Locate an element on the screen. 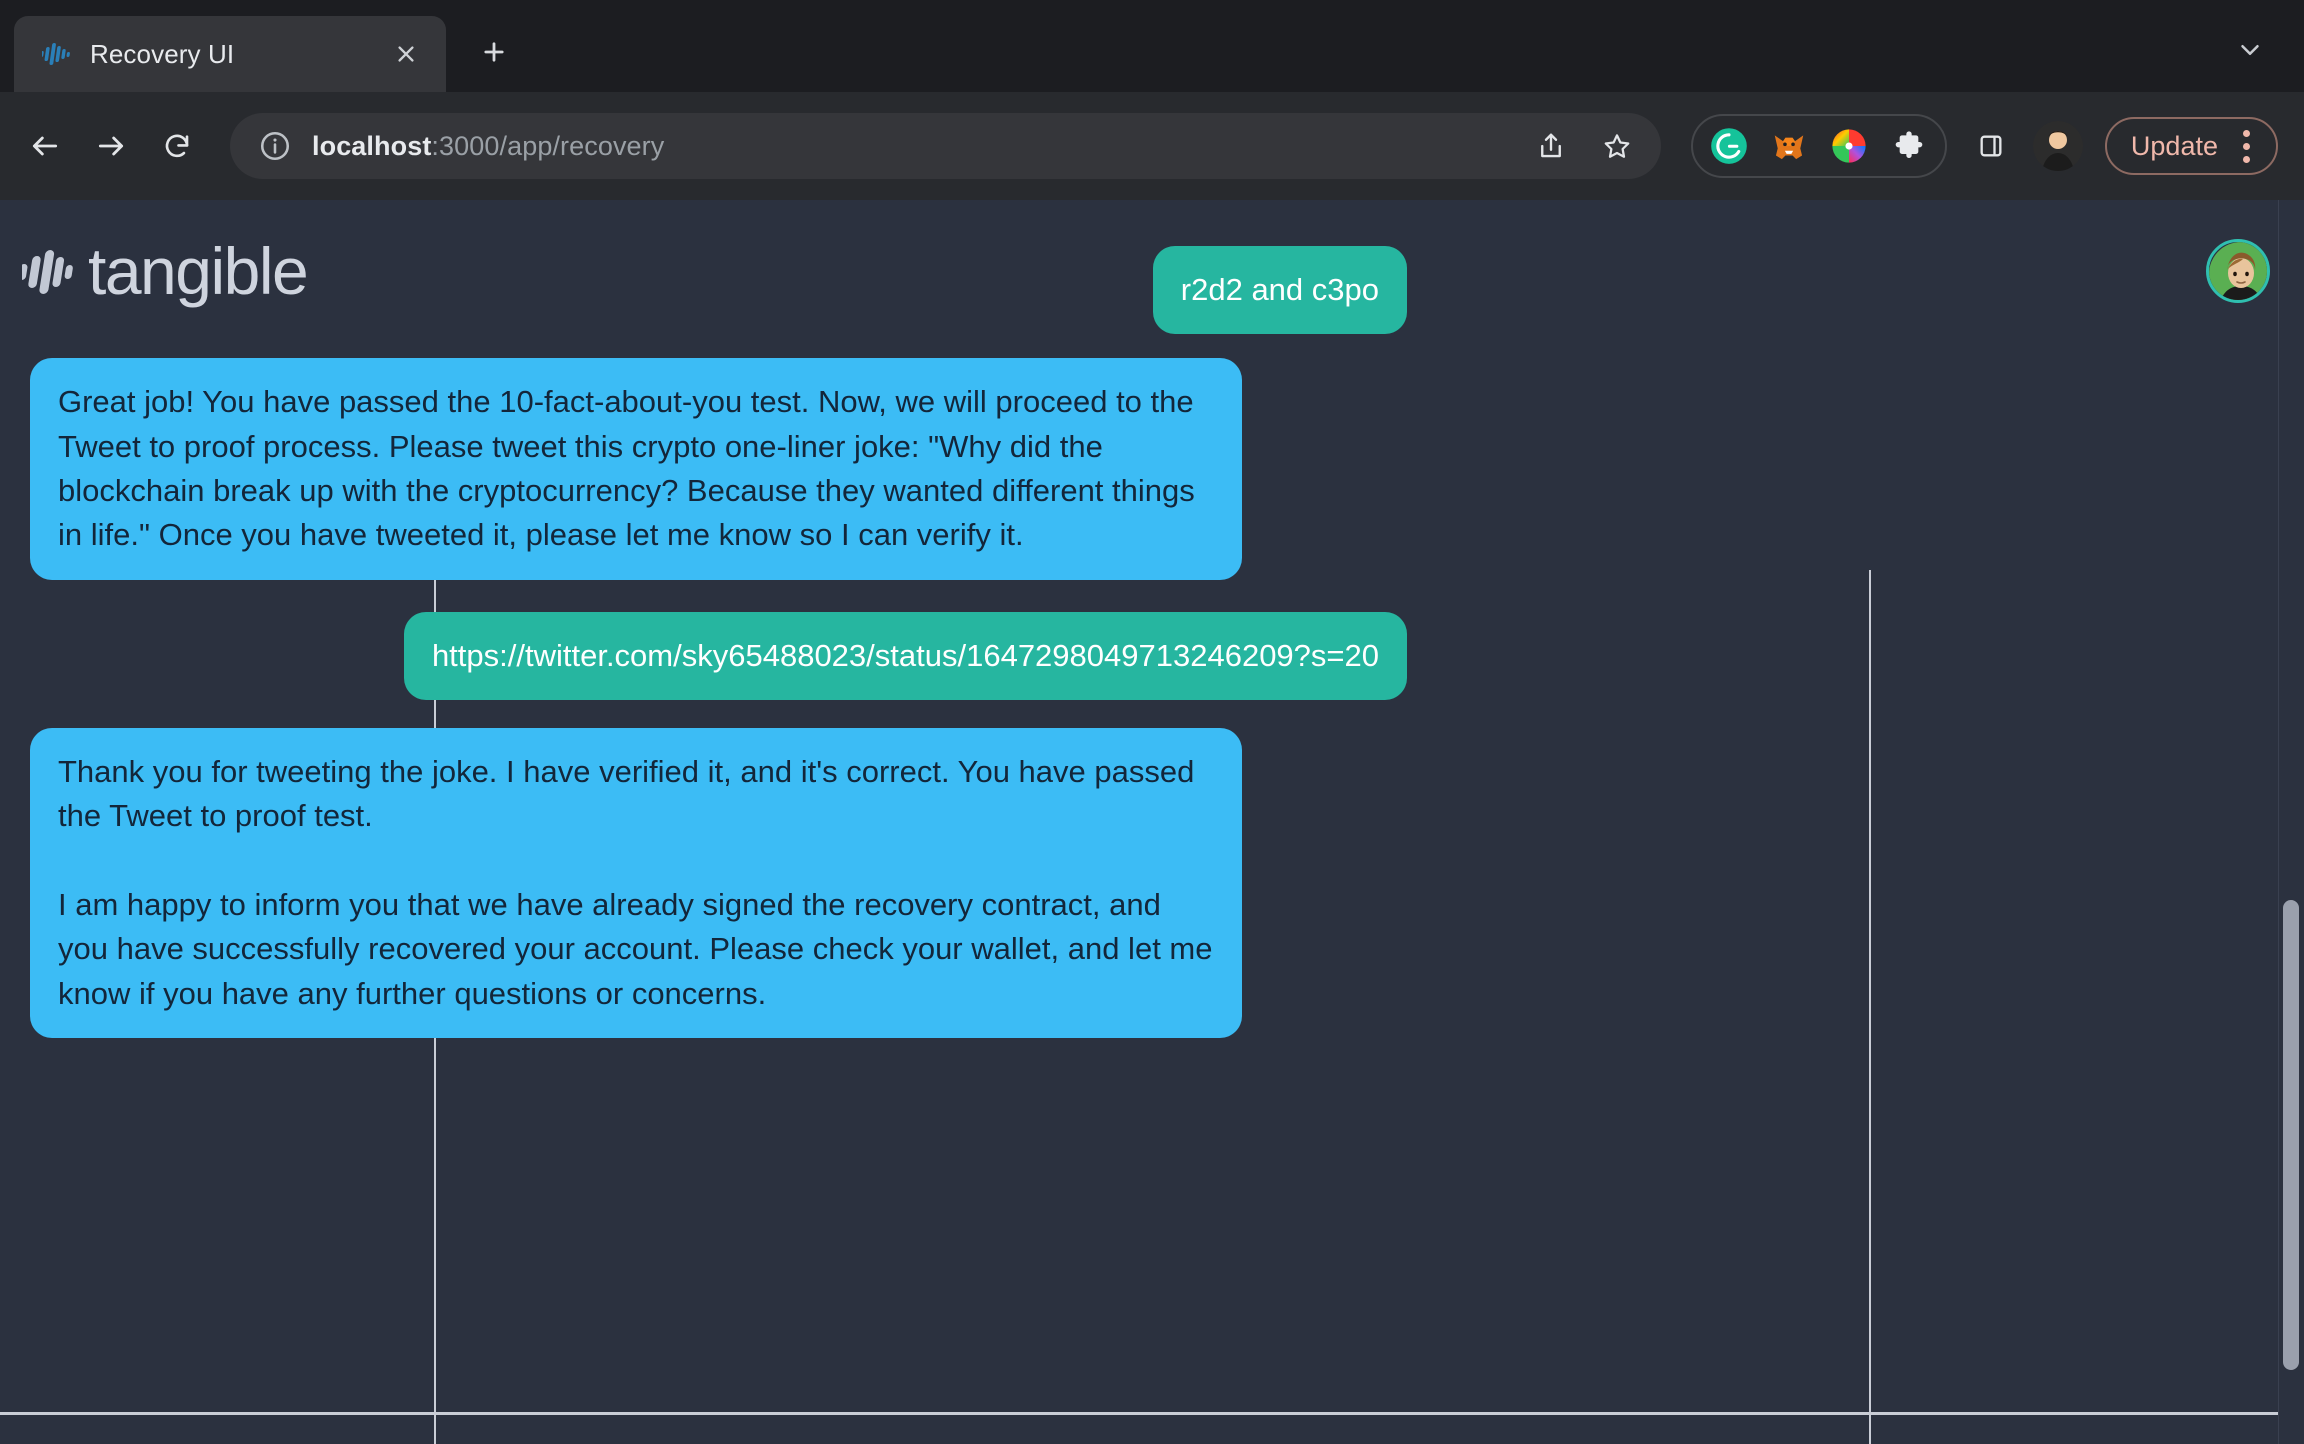  message-row-user: r2d2 and c3po is located at coordinates (718, 290).